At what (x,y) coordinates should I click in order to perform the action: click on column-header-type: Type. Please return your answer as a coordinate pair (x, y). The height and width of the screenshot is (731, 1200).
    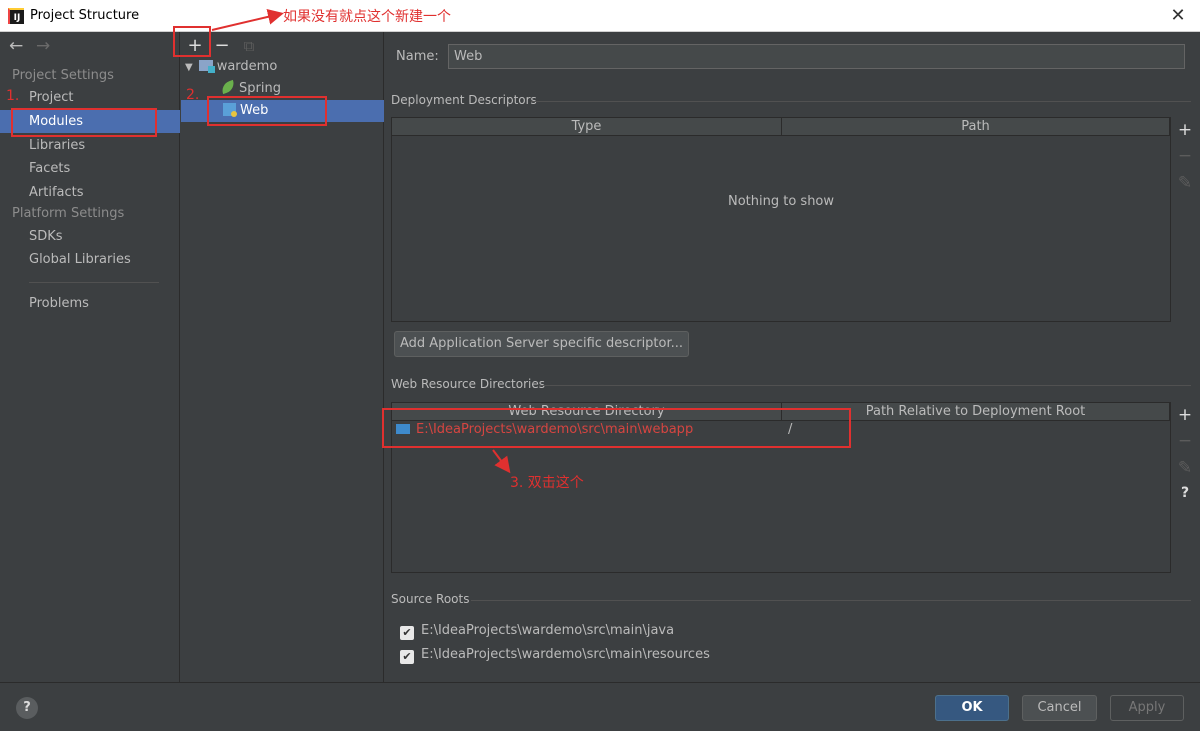
    Looking at the image, I should click on (587, 127).